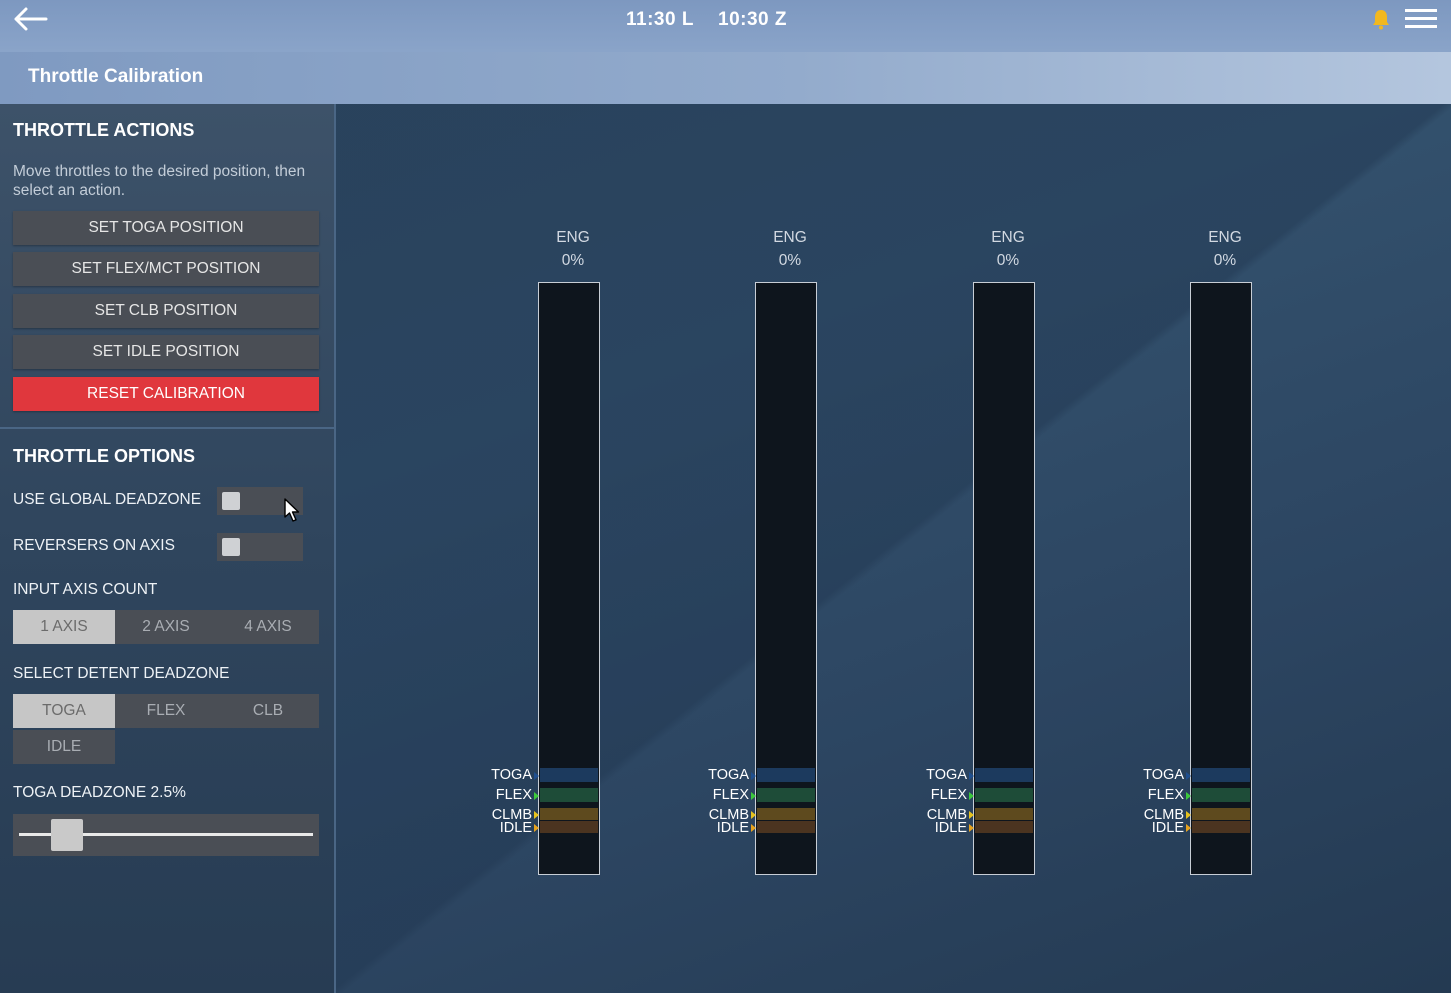 The height and width of the screenshot is (993, 1451). I want to click on axis-1-option: 1 AXIS, so click(64, 627).